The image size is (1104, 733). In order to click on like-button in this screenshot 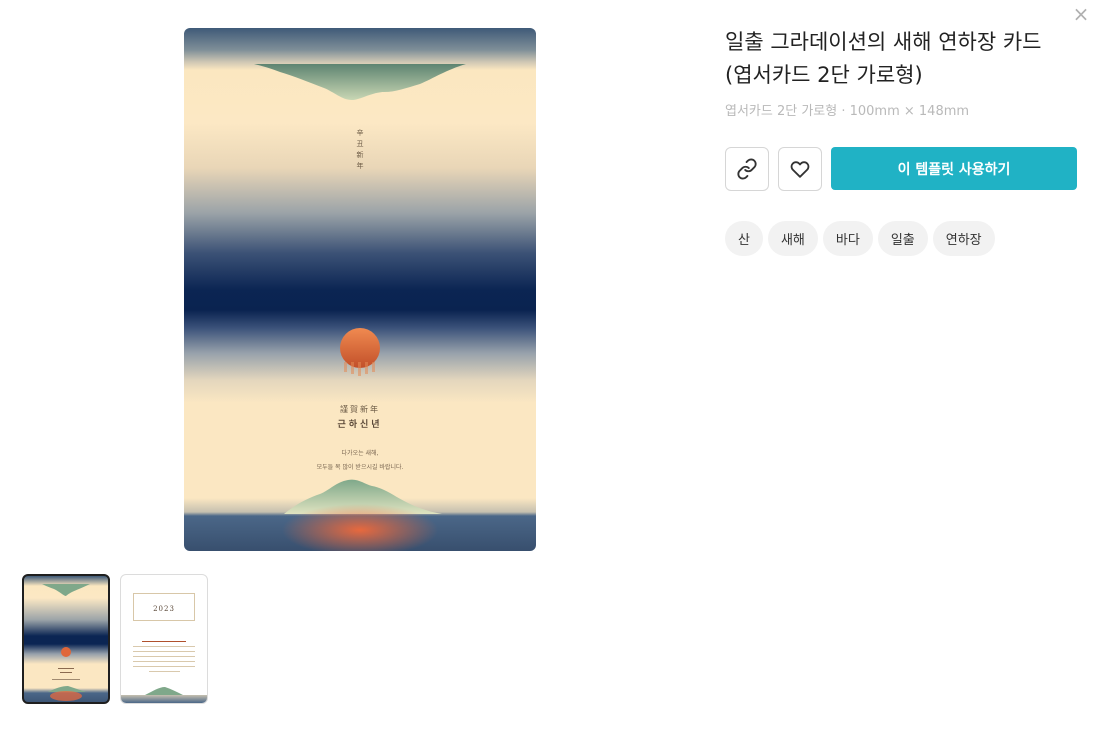, I will do `click(800, 169)`.